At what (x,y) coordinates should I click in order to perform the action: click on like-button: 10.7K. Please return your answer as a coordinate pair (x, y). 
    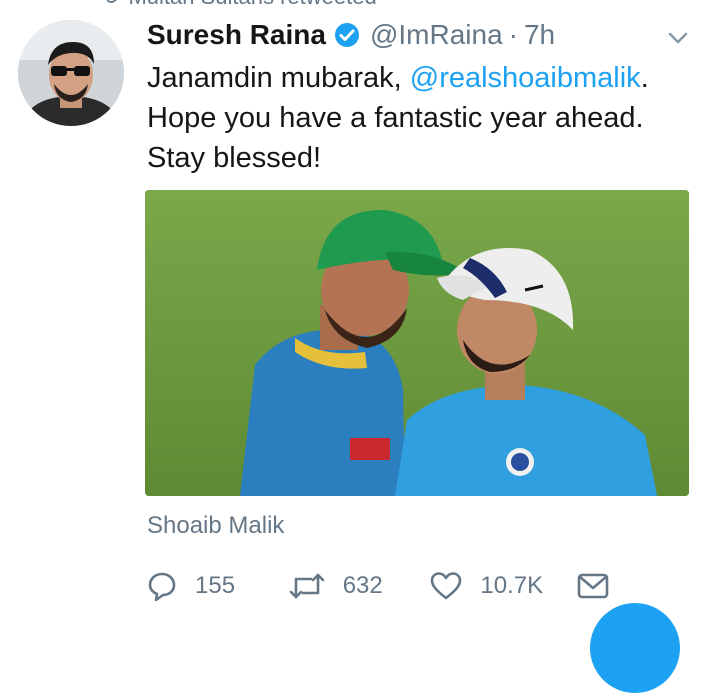
    Looking at the image, I should click on (503, 586).